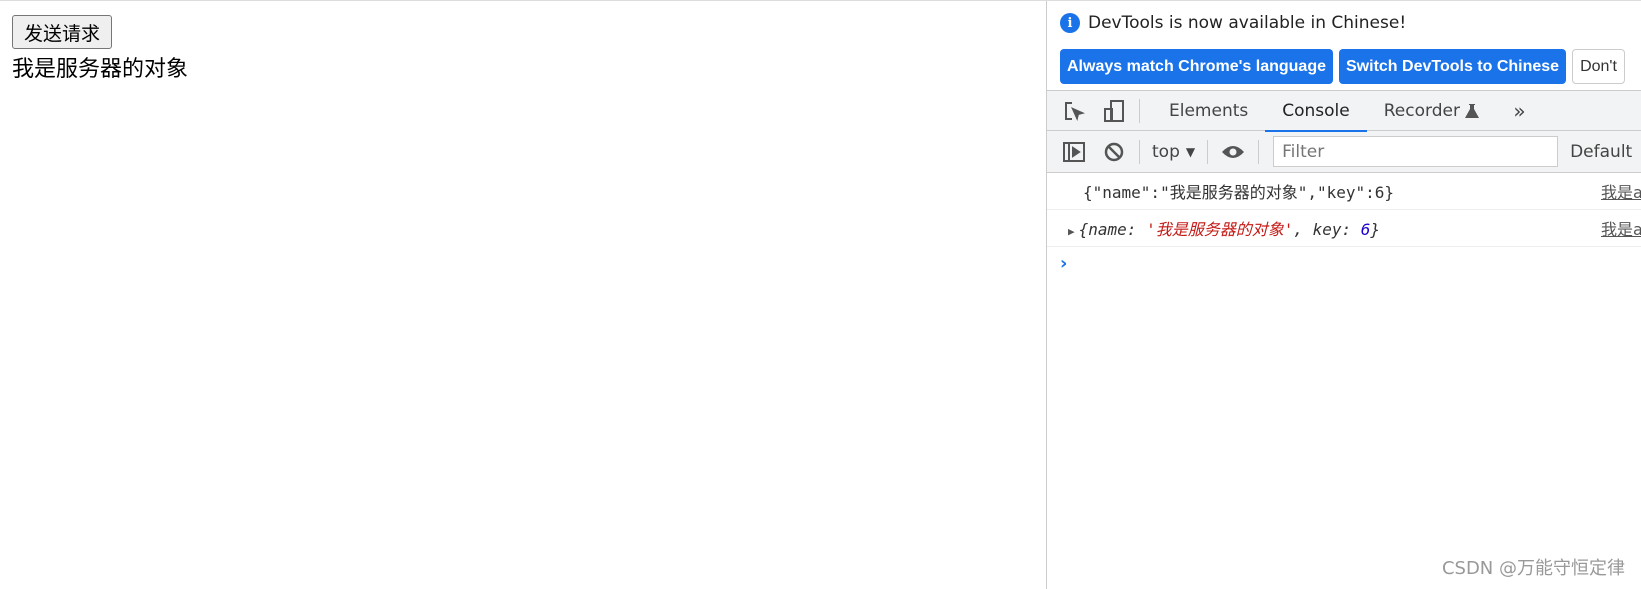 This screenshot has width=1641, height=589. I want to click on clear-console-icon, so click(1114, 152).